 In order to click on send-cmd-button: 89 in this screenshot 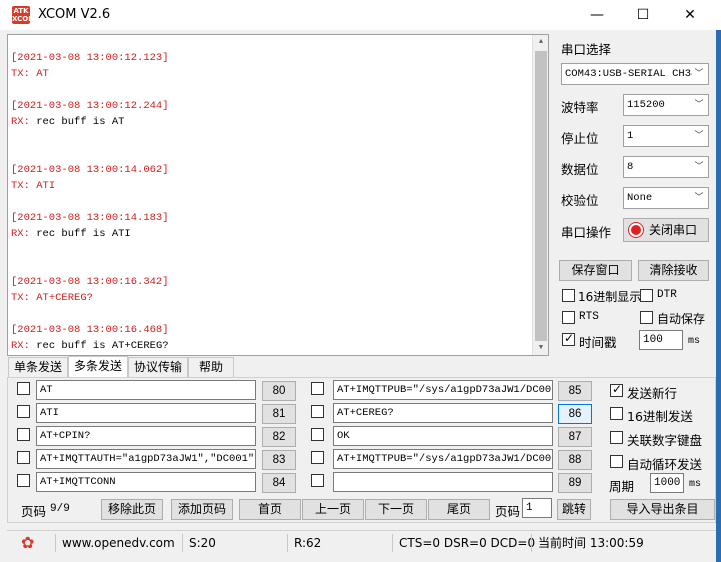, I will do `click(575, 483)`.